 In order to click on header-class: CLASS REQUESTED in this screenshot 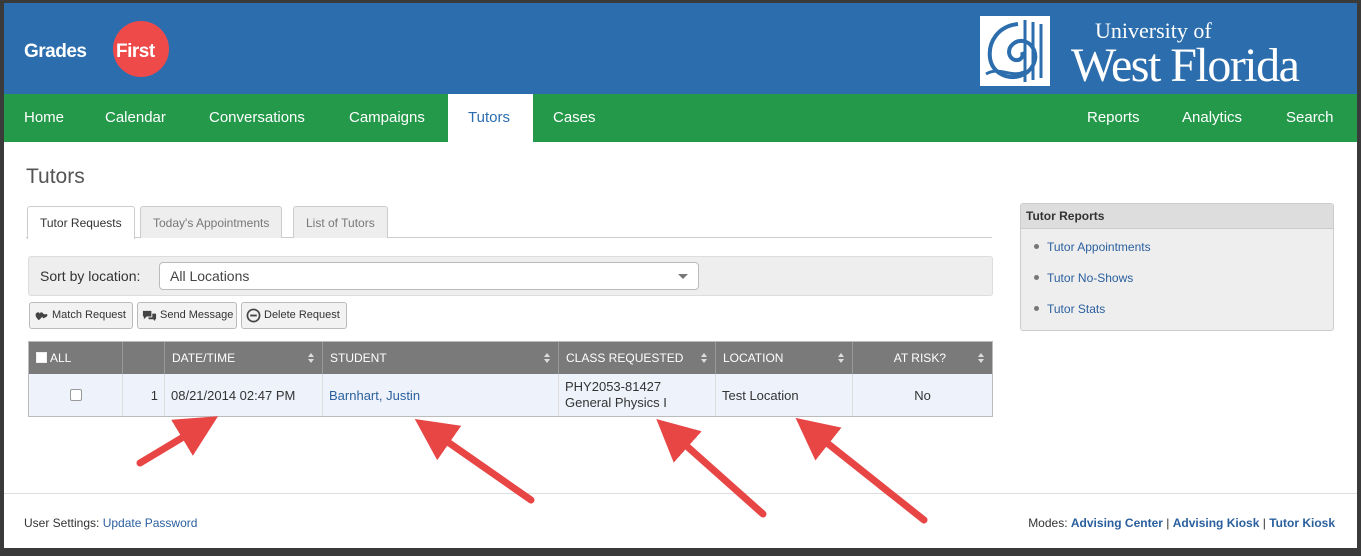, I will do `click(637, 358)`.